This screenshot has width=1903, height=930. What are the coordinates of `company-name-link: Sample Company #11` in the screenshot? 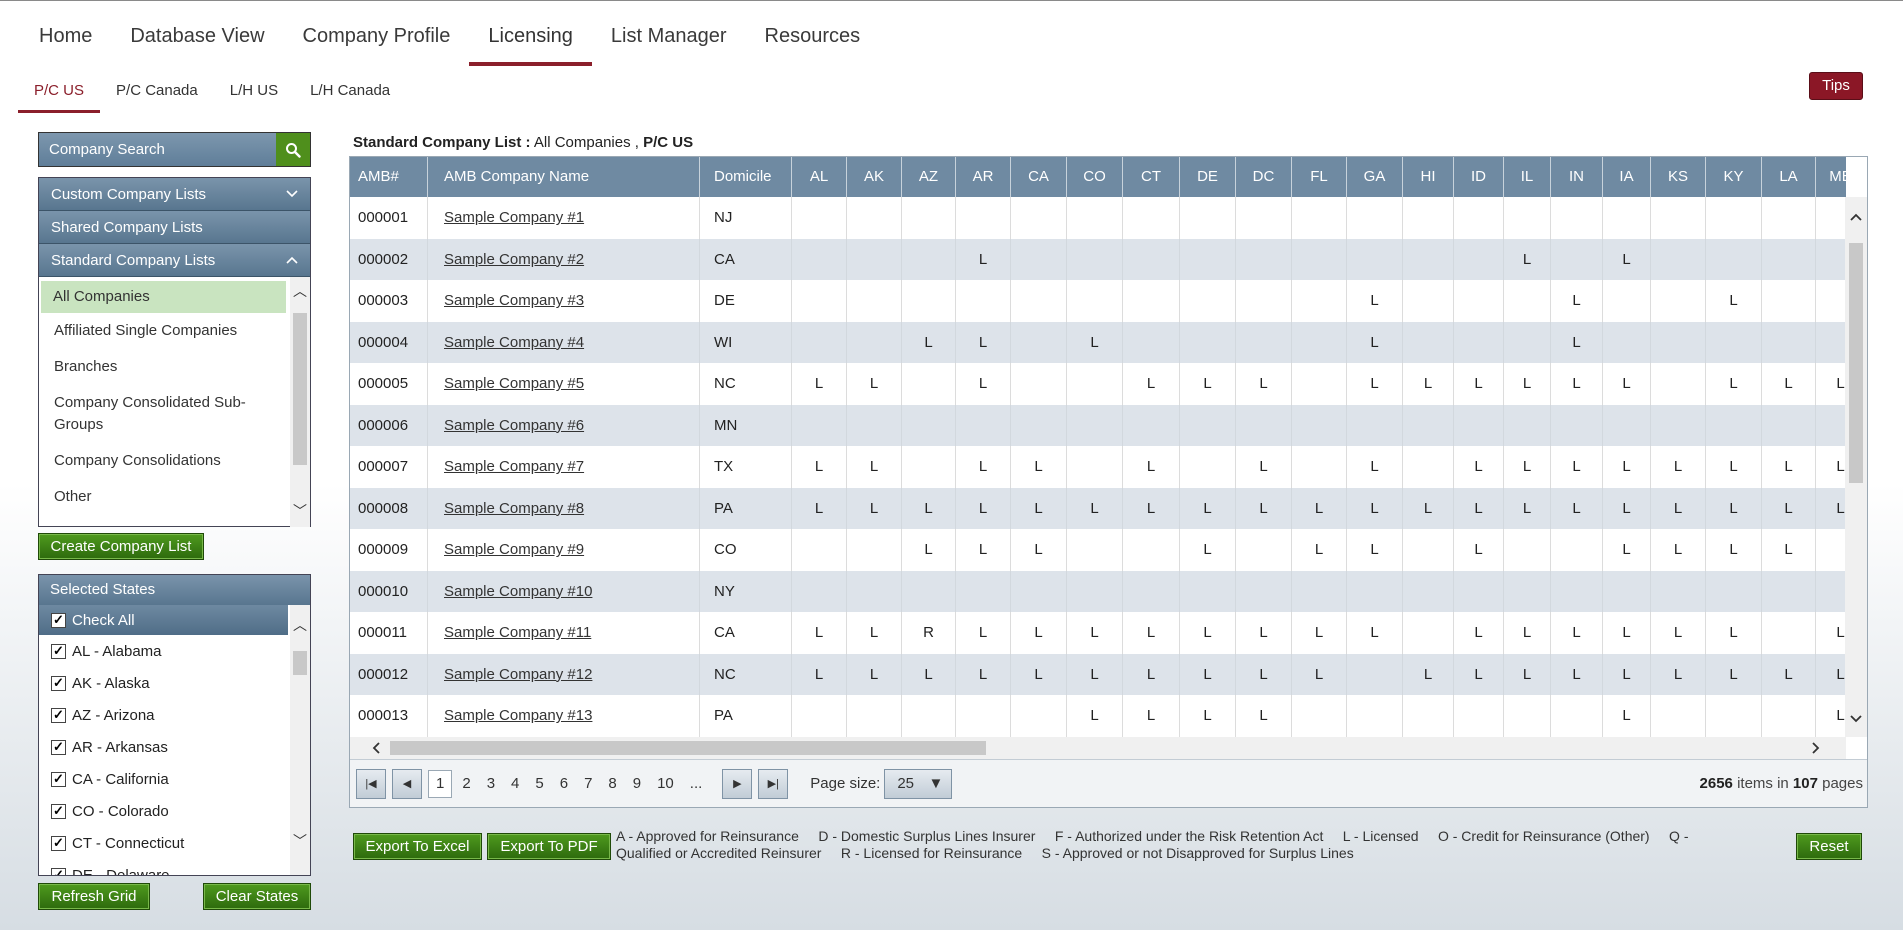 It's located at (564, 633).